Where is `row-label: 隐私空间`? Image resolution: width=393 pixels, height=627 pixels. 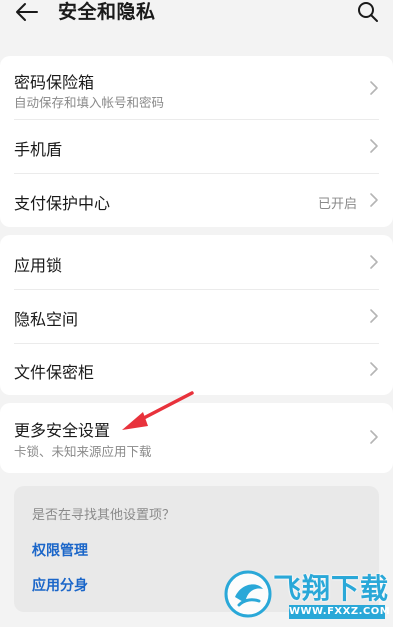 row-label: 隐私空间 is located at coordinates (46, 319).